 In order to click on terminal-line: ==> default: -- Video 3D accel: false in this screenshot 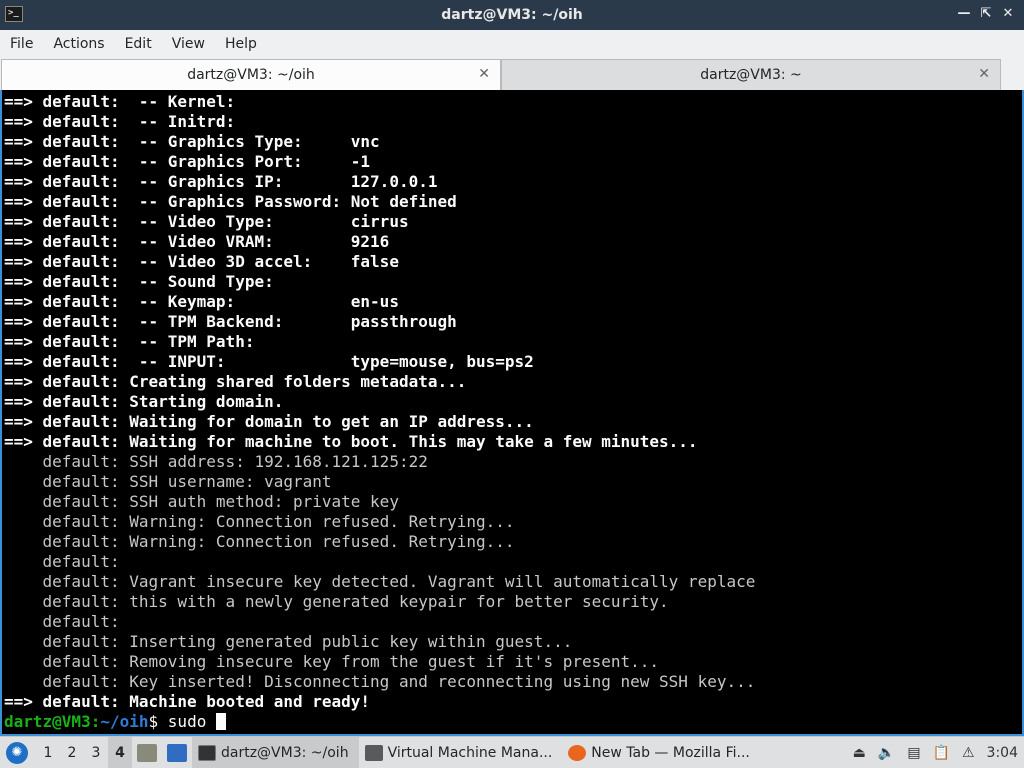, I will do `click(201, 261)`.